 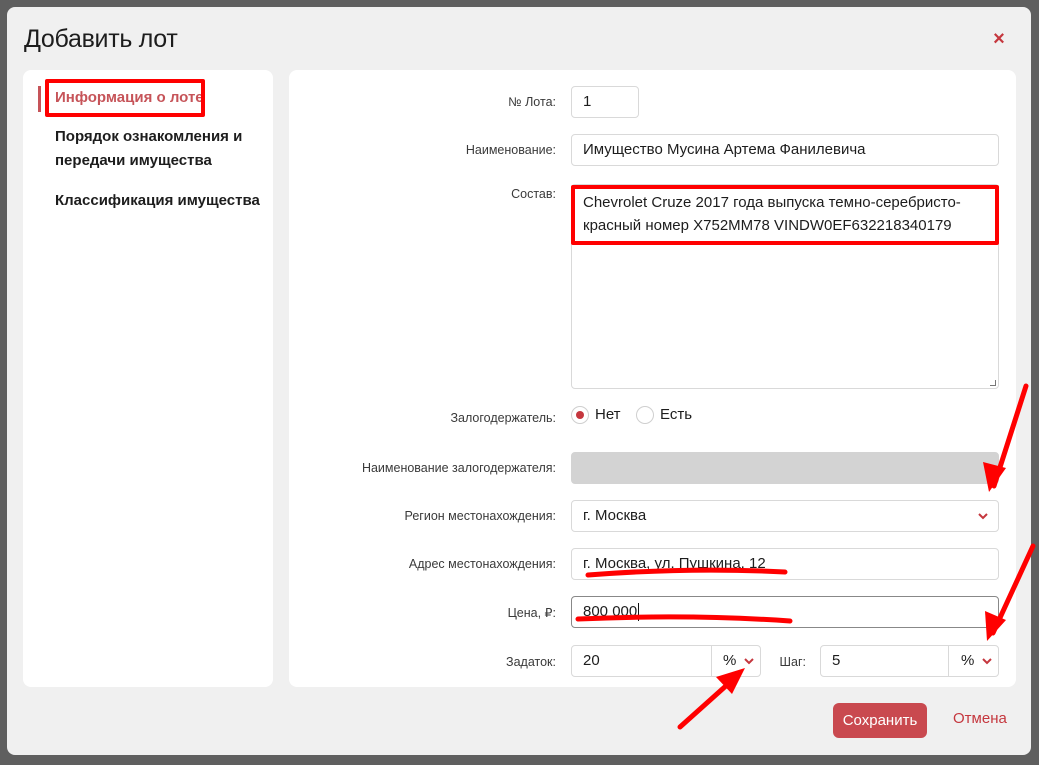 I want to click on name-input: Имущество Мусина Артема Фанилевича, so click(x=785, y=150).